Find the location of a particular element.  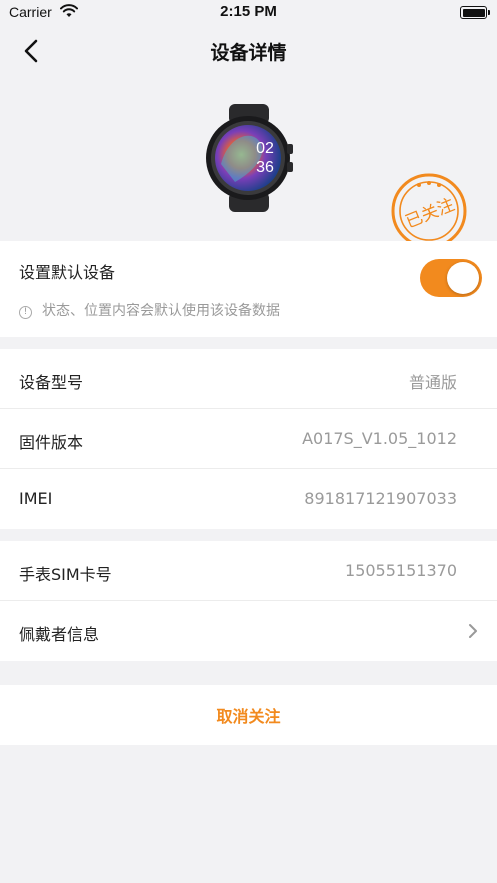

info-row-model: 设备型号 普通版 is located at coordinates (248, 379).